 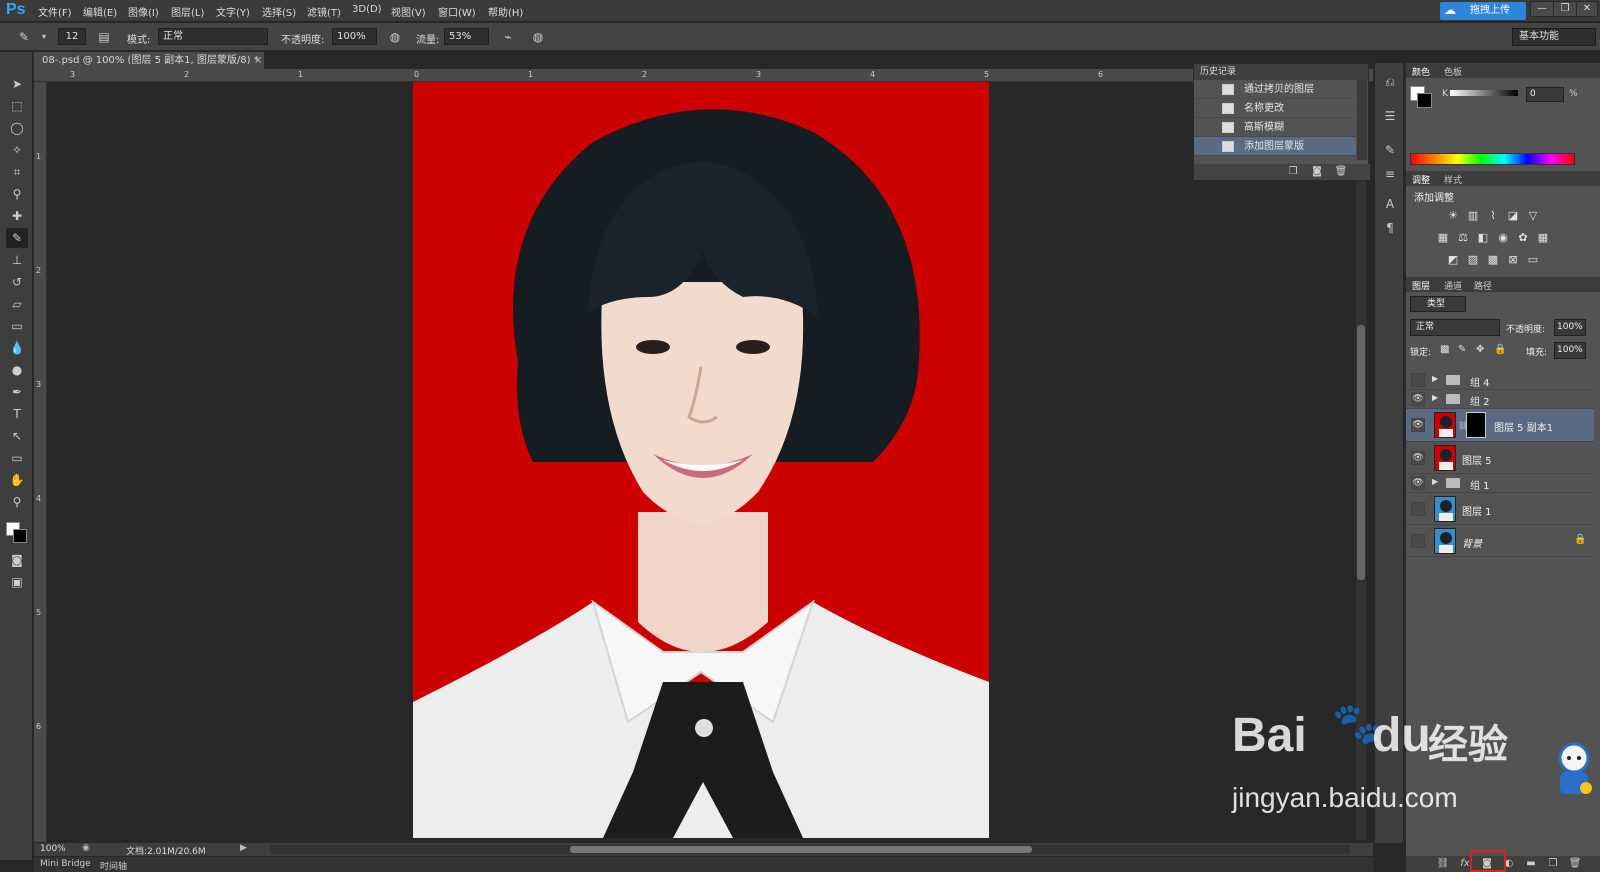 What do you see at coordinates (1543, 238) in the screenshot?
I see `color-lookup-icon: ▦` at bounding box center [1543, 238].